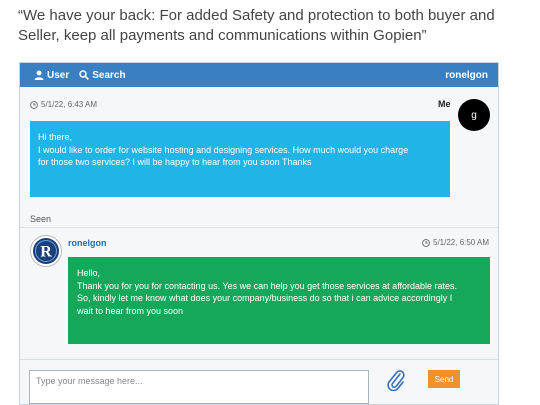 The image size is (540, 405). What do you see at coordinates (109, 75) in the screenshot?
I see `search-link-label: Search` at bounding box center [109, 75].